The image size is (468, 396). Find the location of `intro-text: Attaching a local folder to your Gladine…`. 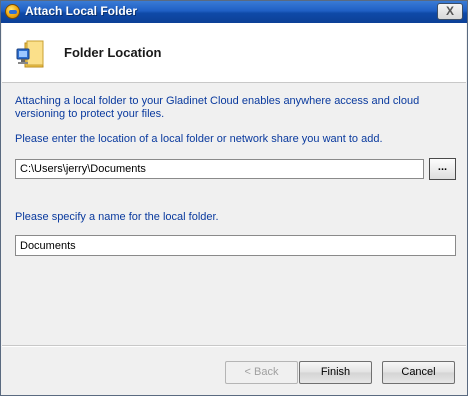

intro-text: Attaching a local folder to your Gladine… is located at coordinates (217, 107).